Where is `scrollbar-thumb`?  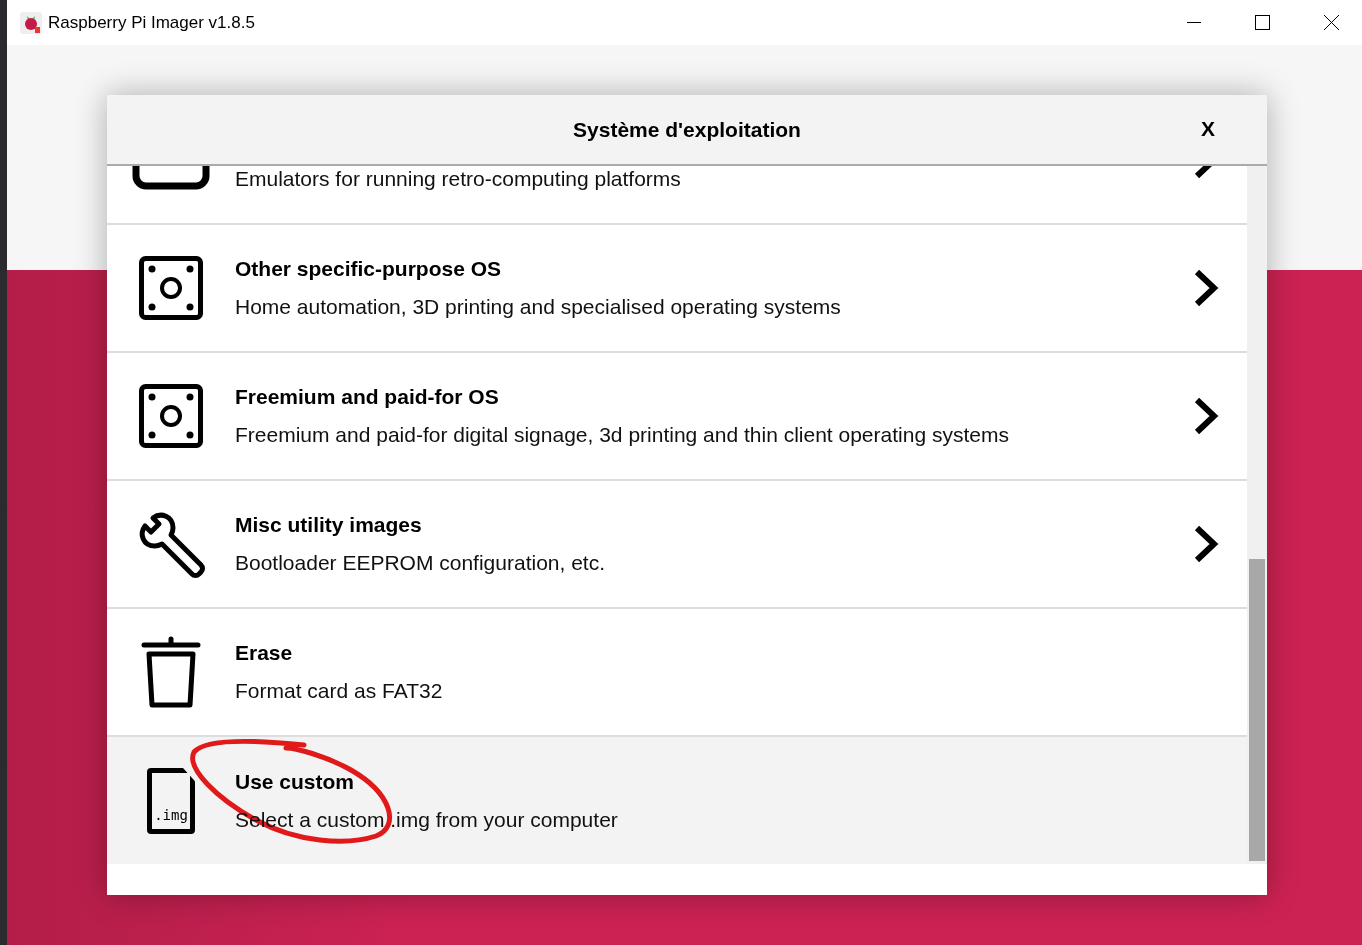
scrollbar-thumb is located at coordinates (1257, 710).